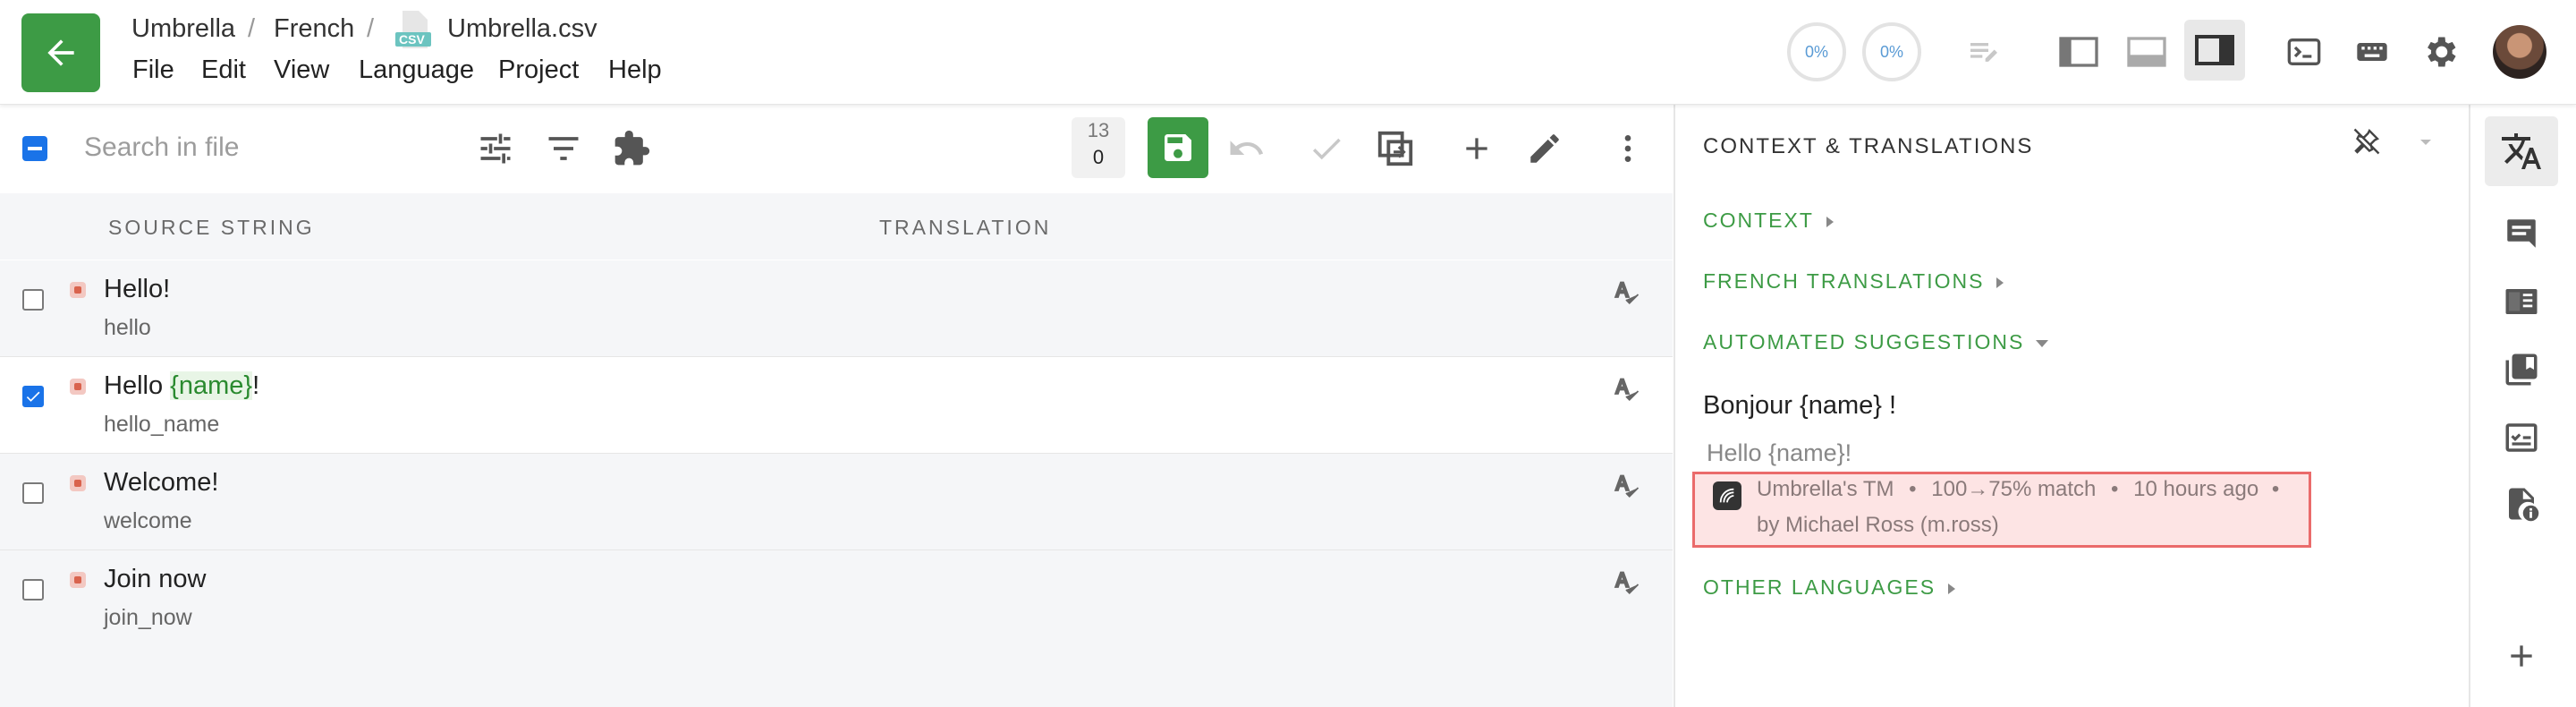 This screenshot has height=707, width=2576. What do you see at coordinates (1727, 495) in the screenshot?
I see `tm-logo-icon` at bounding box center [1727, 495].